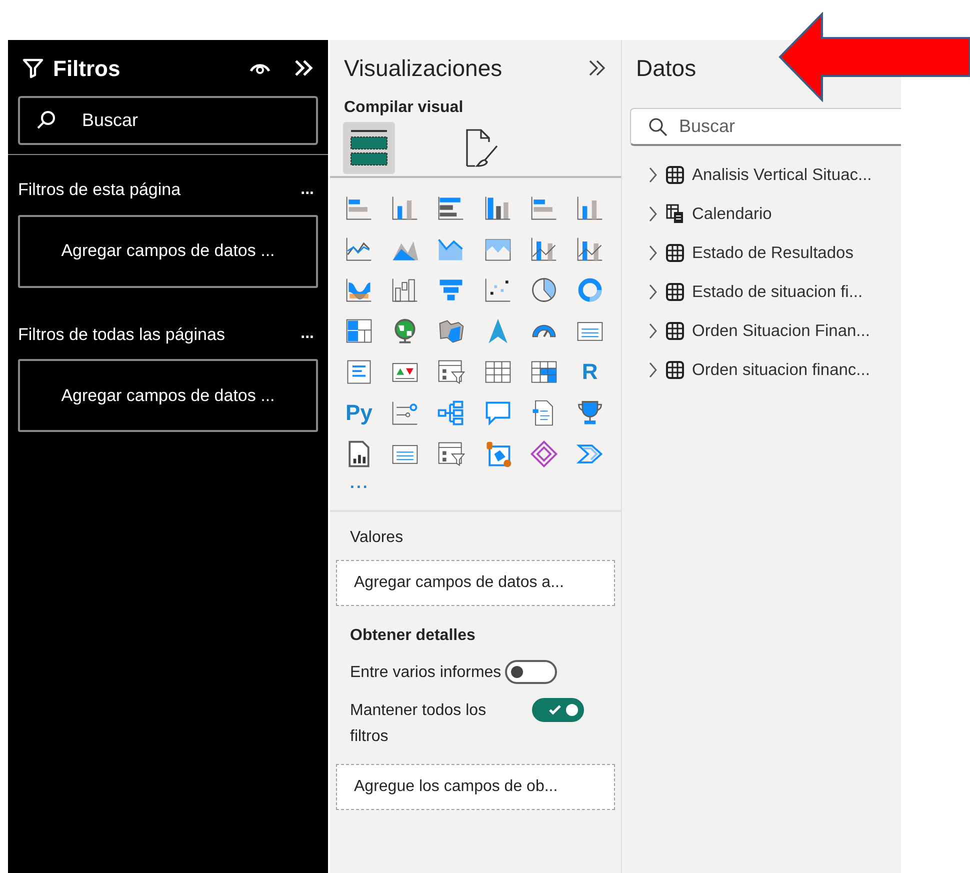 This screenshot has height=873, width=970. What do you see at coordinates (99, 190) in the screenshot?
I see `section-title: Filtros de esta página` at bounding box center [99, 190].